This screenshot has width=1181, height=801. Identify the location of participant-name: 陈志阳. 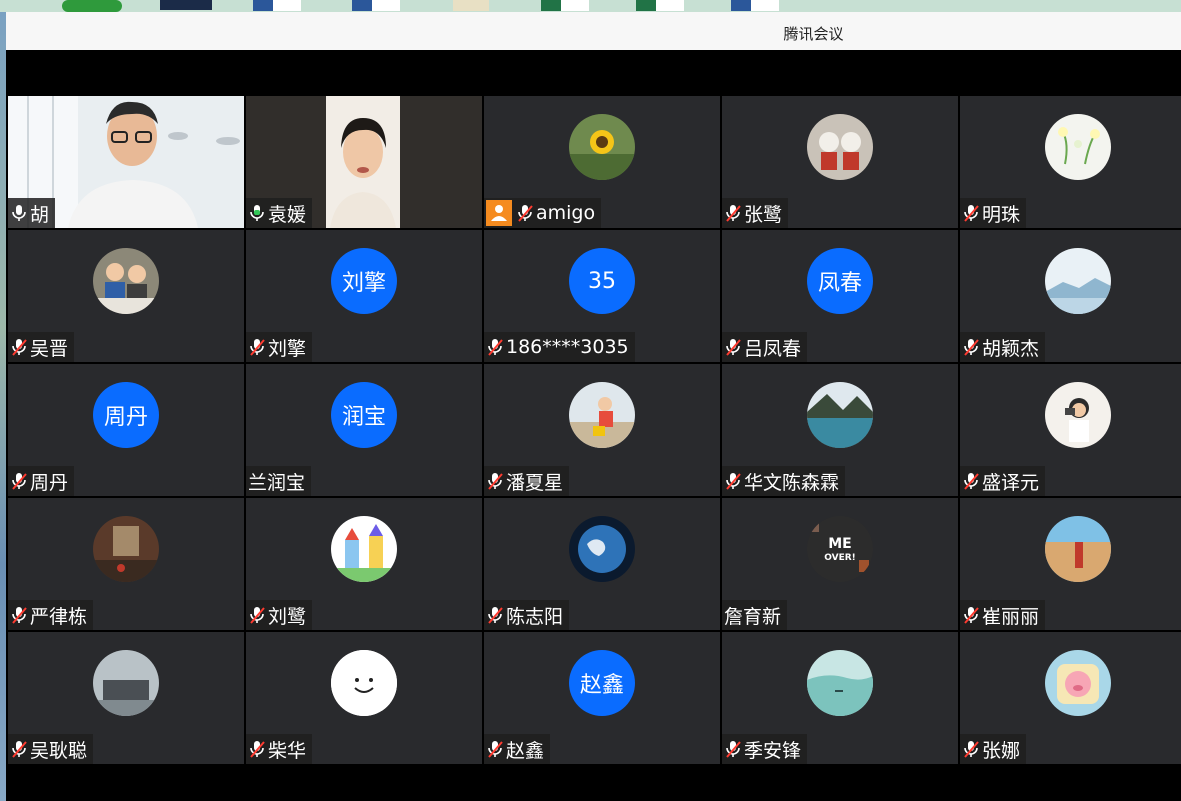
(535, 616).